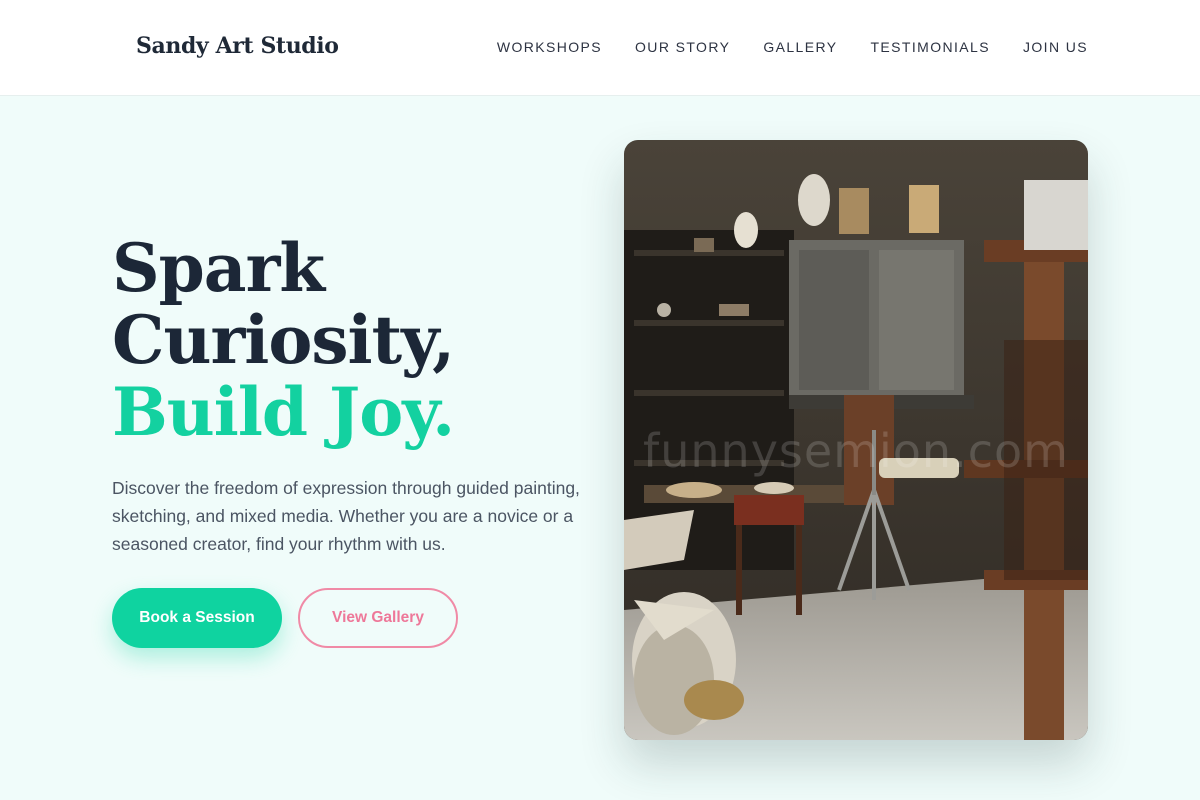 This screenshot has height=800, width=1200. What do you see at coordinates (283, 412) in the screenshot?
I see `hero-title-accent-line: Build Joy.` at bounding box center [283, 412].